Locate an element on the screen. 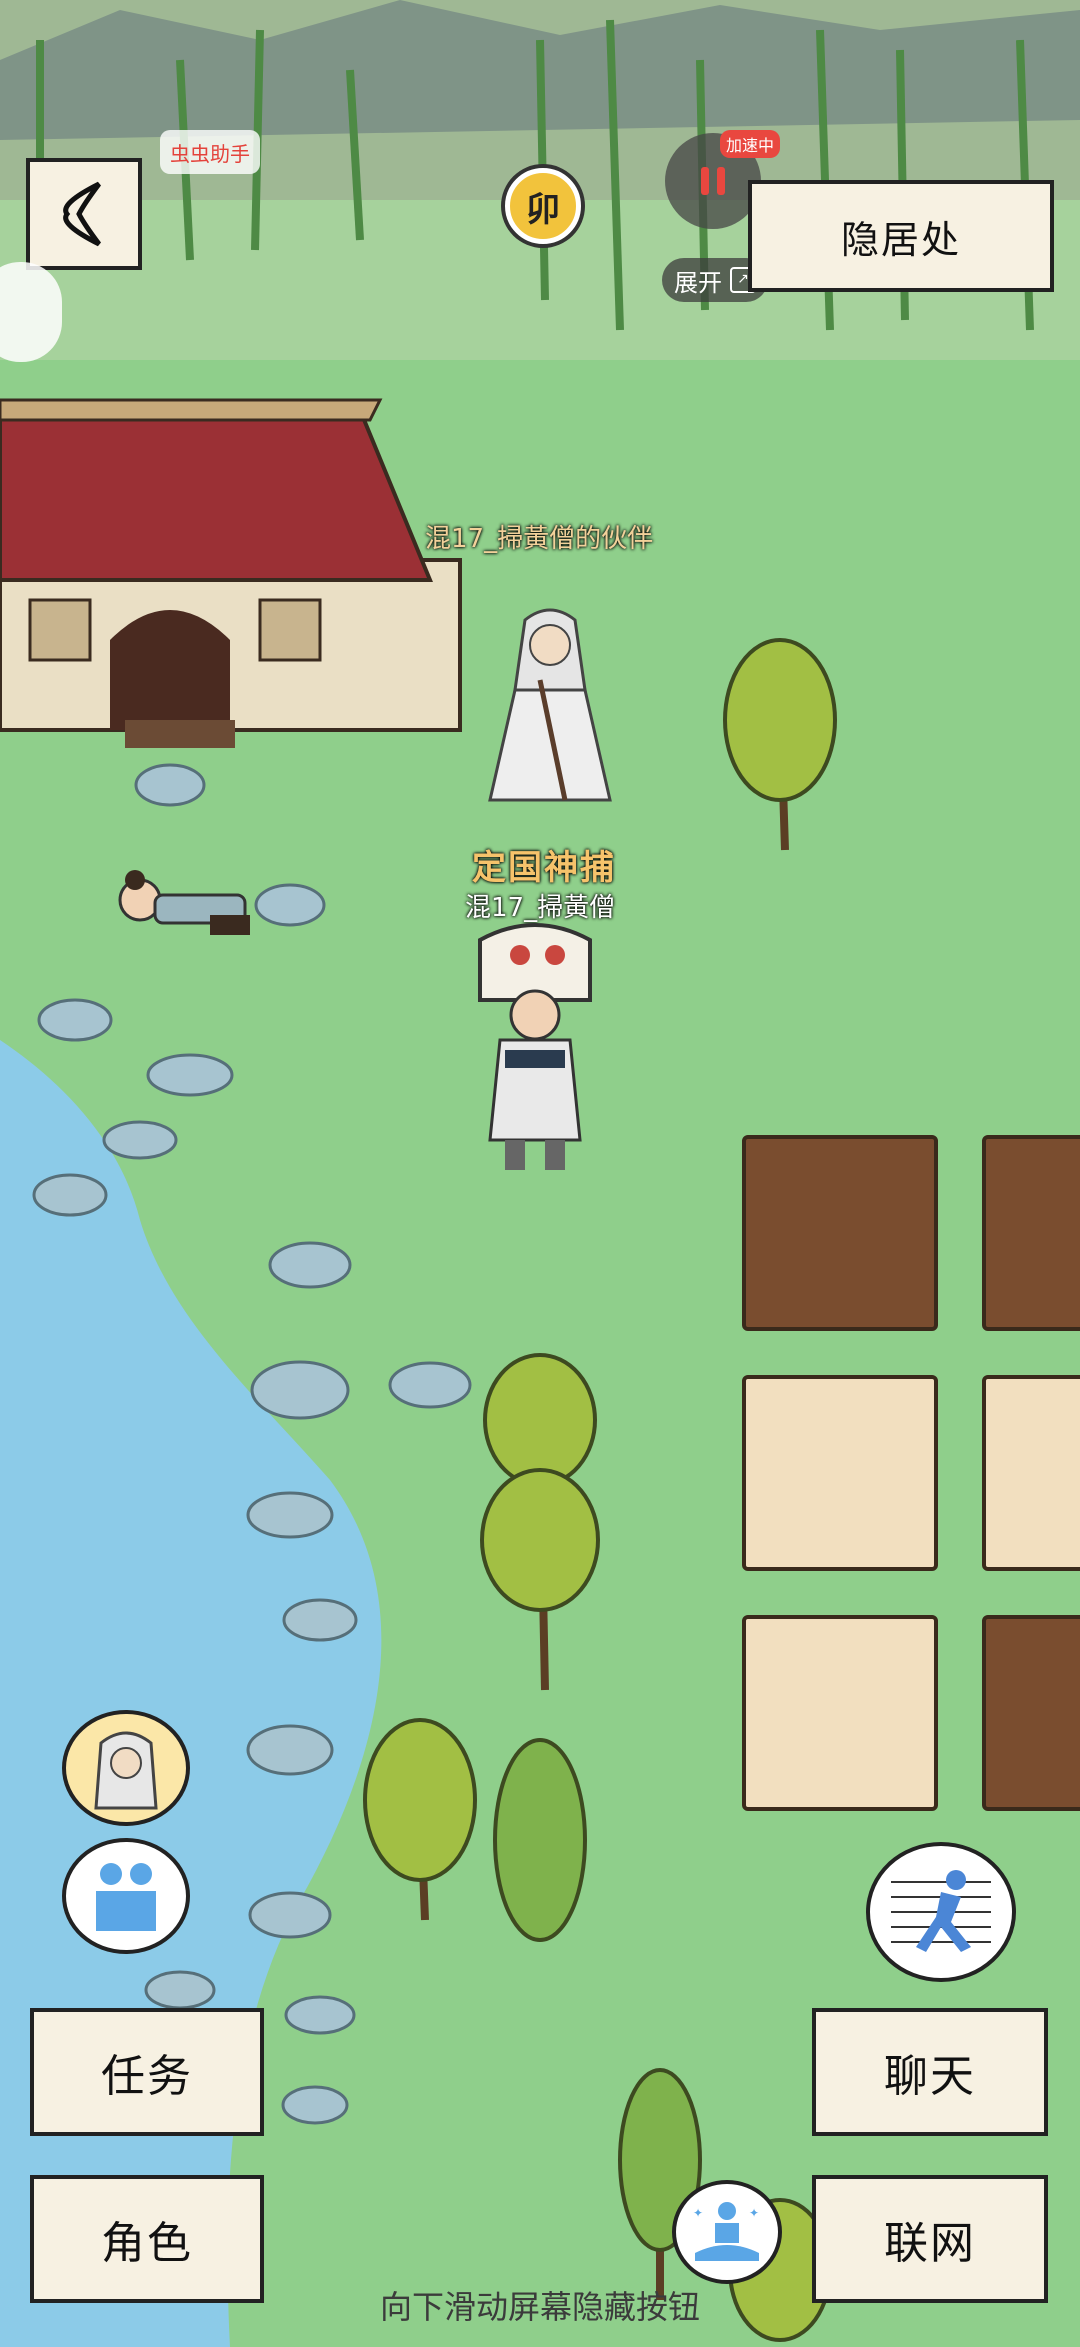 The height and width of the screenshot is (2347, 1080). hide-buttons-hint: 向下滑动屏幕隐藏按钮 is located at coordinates (539, 2307).